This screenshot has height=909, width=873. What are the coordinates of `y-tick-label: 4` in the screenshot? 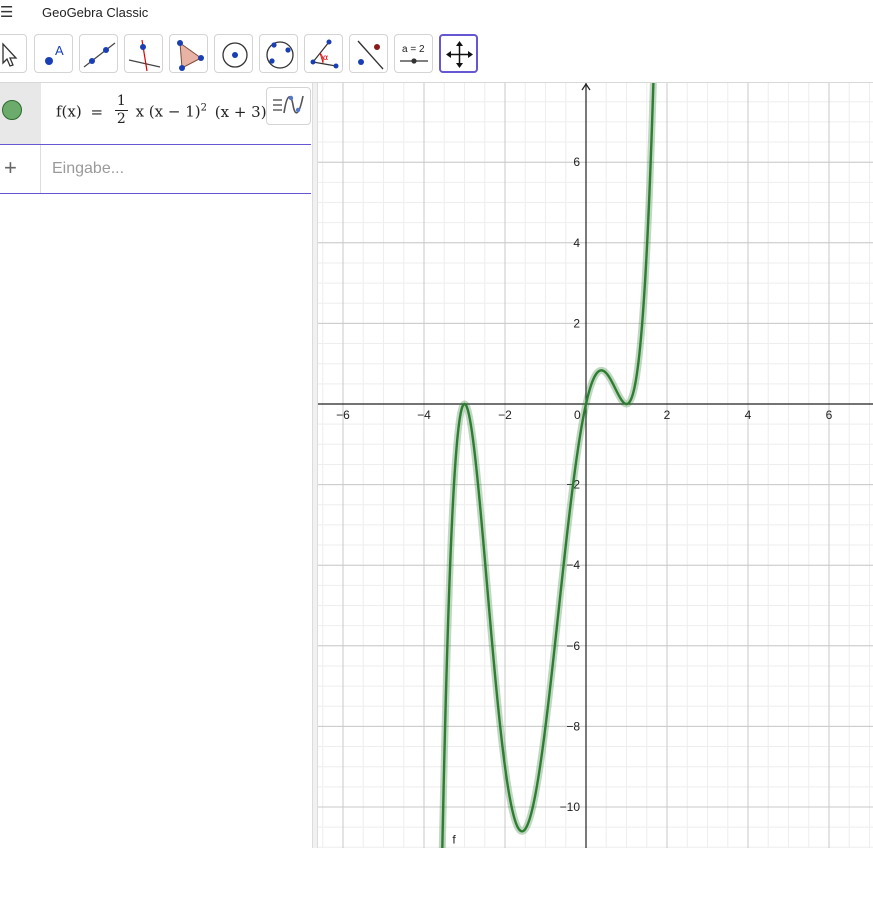 It's located at (576, 243).